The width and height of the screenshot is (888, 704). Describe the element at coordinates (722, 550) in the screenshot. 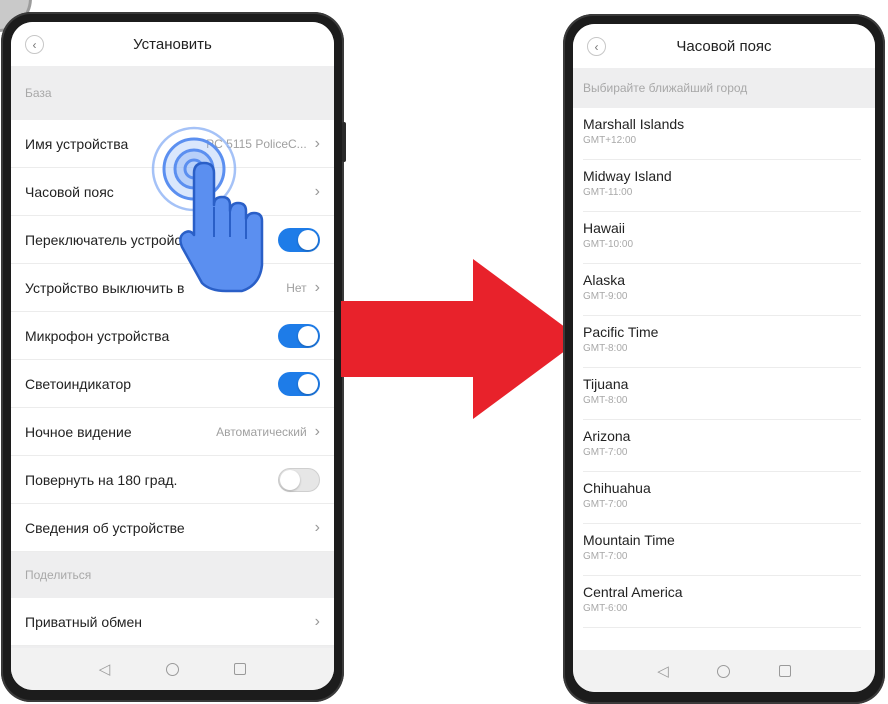

I see `list-item: Mountain Time GMT-7:00` at that location.